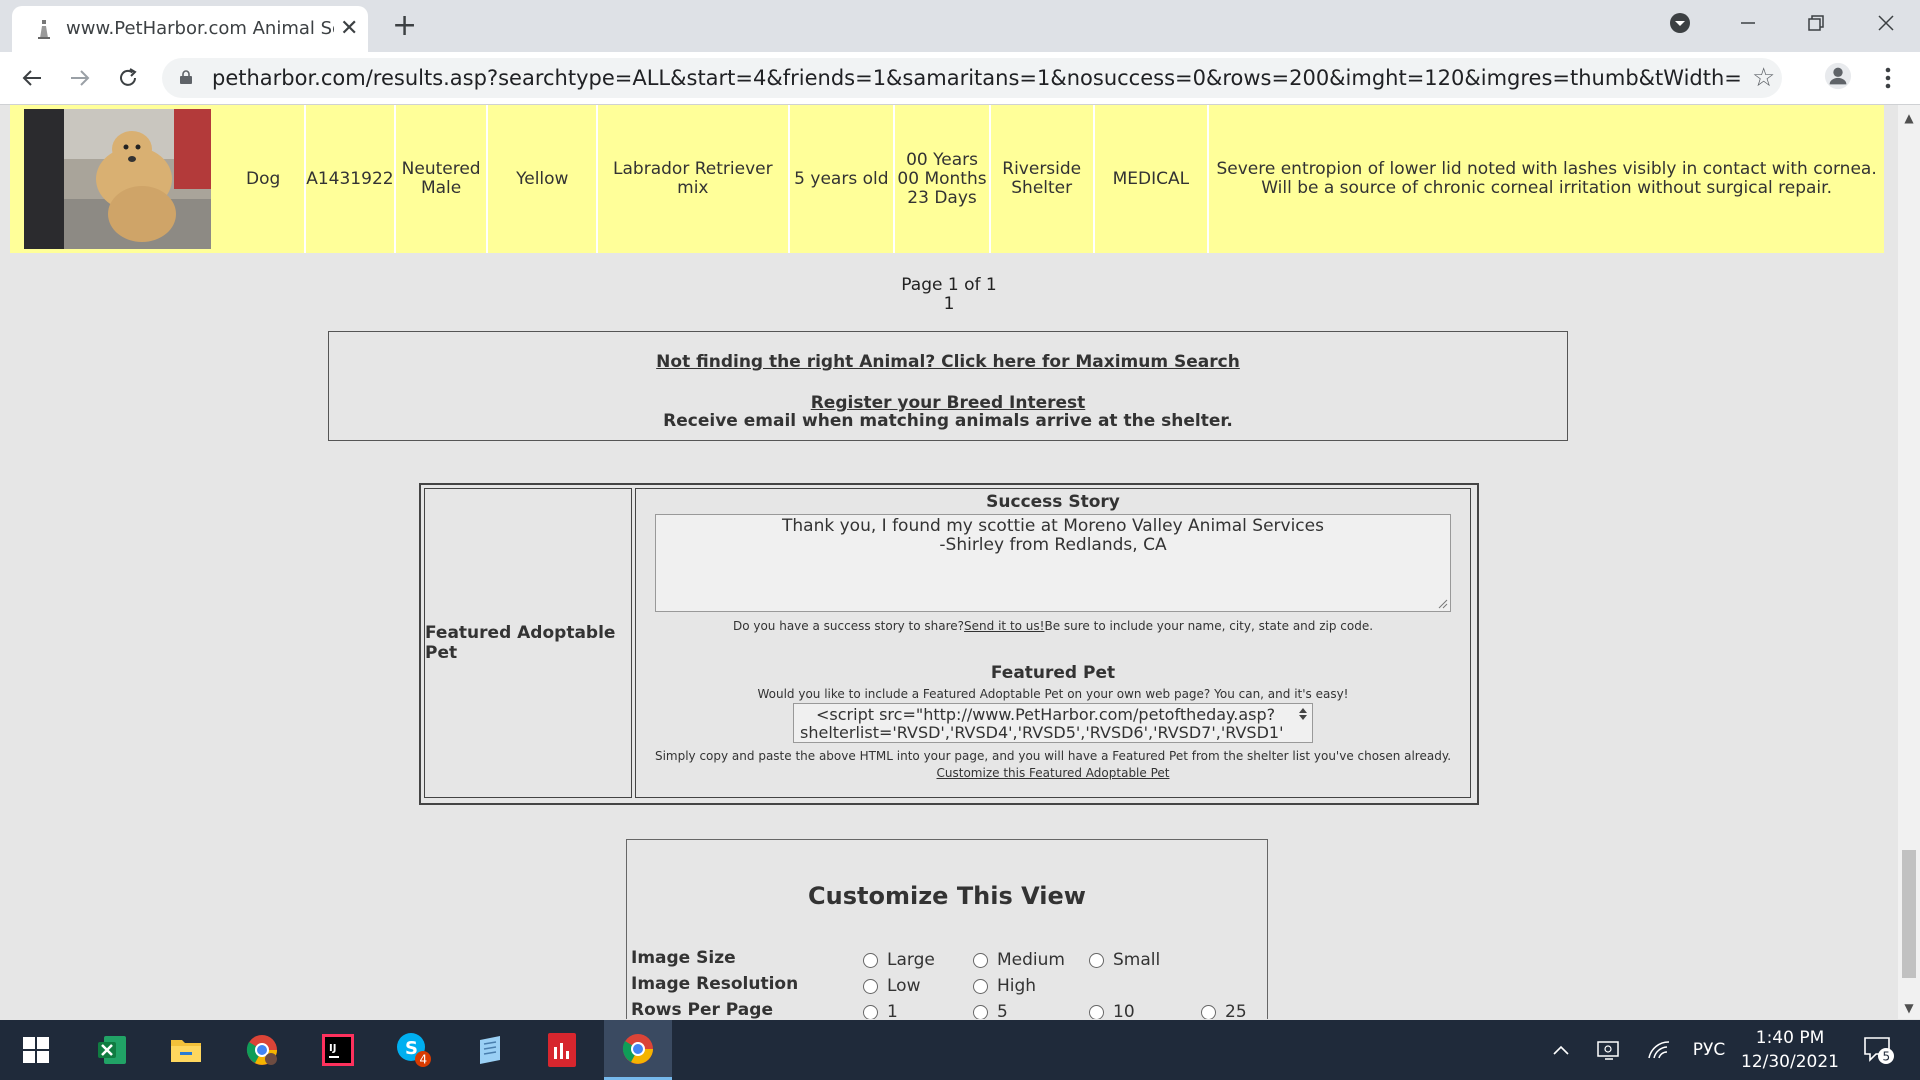 This screenshot has height=1080, width=1920. Describe the element at coordinates (949, 304) in the screenshot. I see `pager-page-number: 1` at that location.